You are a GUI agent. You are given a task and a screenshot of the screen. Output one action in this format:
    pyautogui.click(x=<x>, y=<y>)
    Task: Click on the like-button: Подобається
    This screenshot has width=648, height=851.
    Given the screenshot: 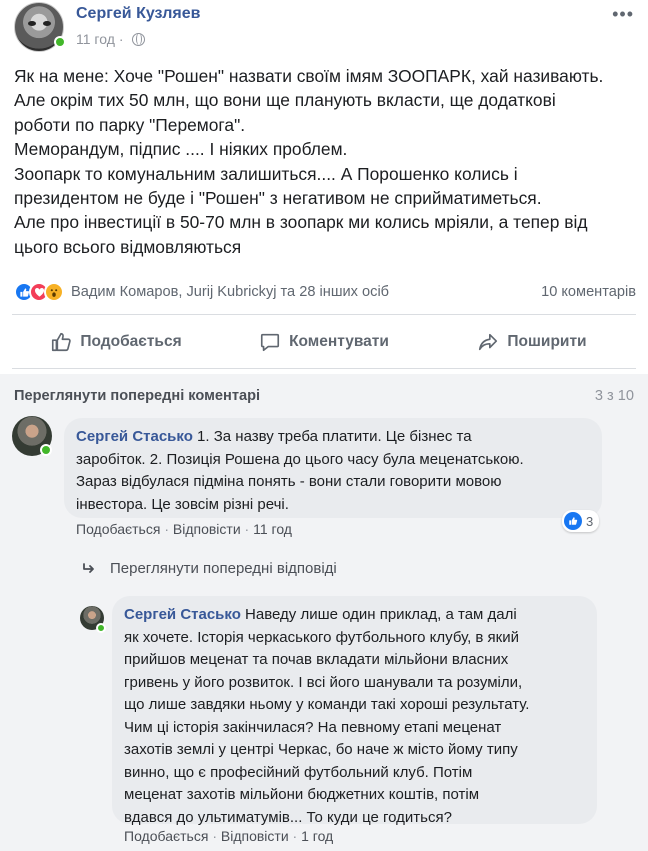 What is the action you would take?
    pyautogui.click(x=116, y=342)
    